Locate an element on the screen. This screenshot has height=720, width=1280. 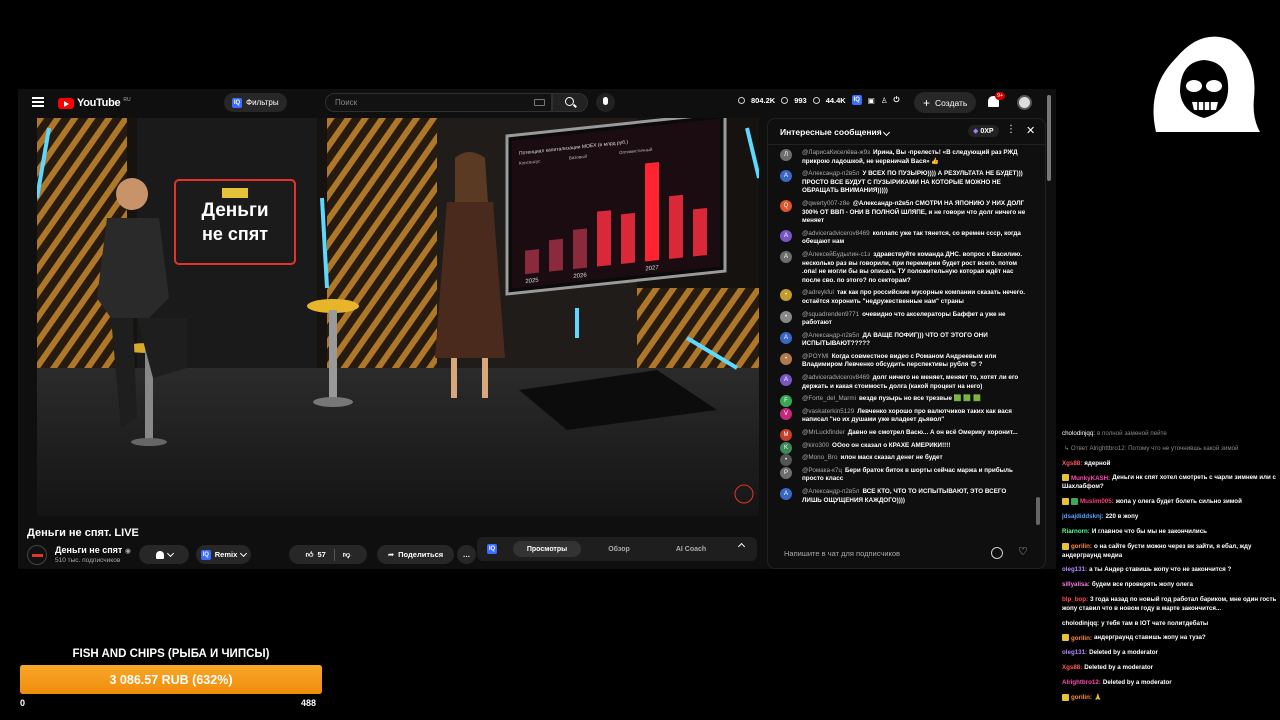
stream-chat-line: Xgs88: Deleted by a moderator is located at coordinates (1169, 668).